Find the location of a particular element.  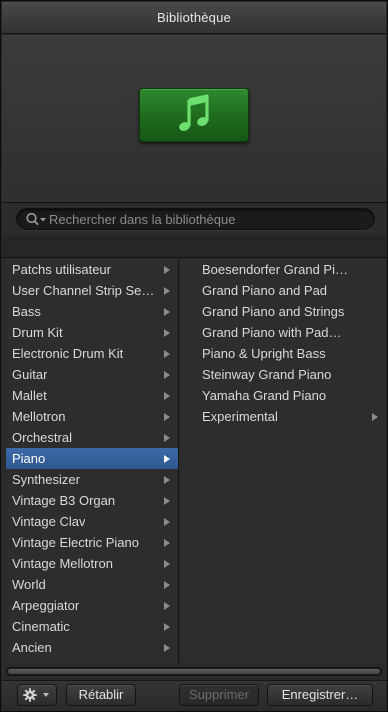

gear-icon is located at coordinates (30, 695).